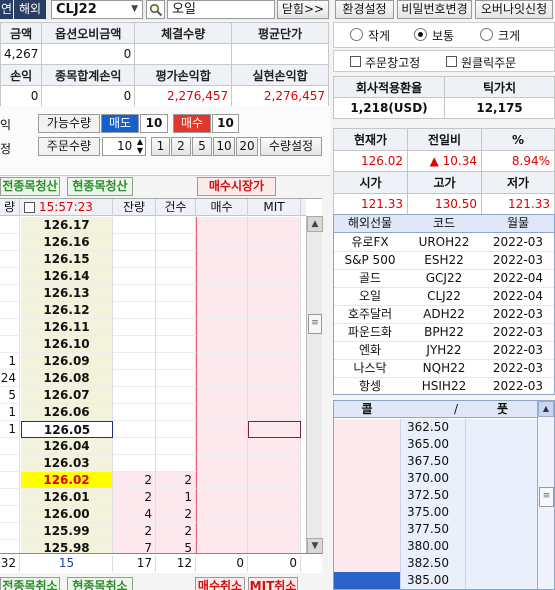  What do you see at coordinates (134, 514) in the screenshot?
I see `ladder-cell-remaining: 4` at bounding box center [134, 514].